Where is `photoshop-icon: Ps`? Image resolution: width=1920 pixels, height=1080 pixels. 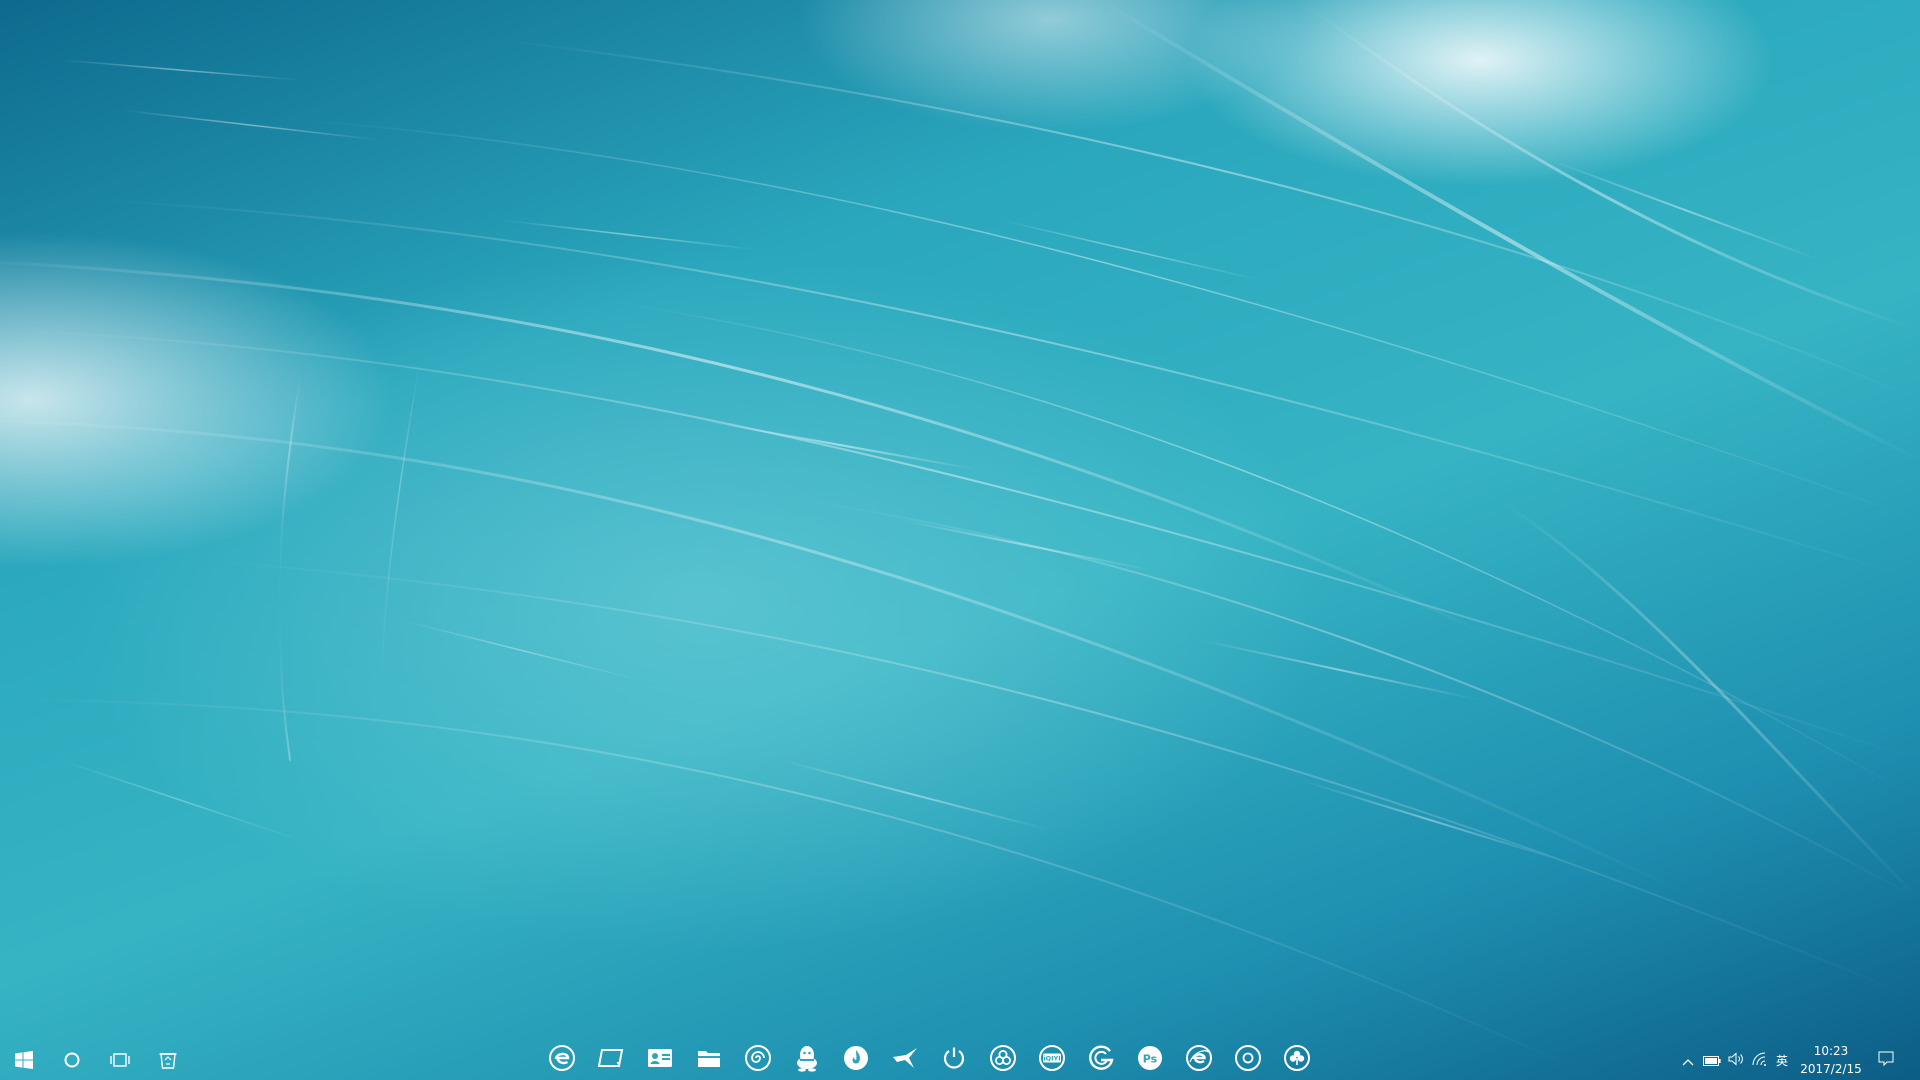
photoshop-icon: Ps is located at coordinates (1150, 1060).